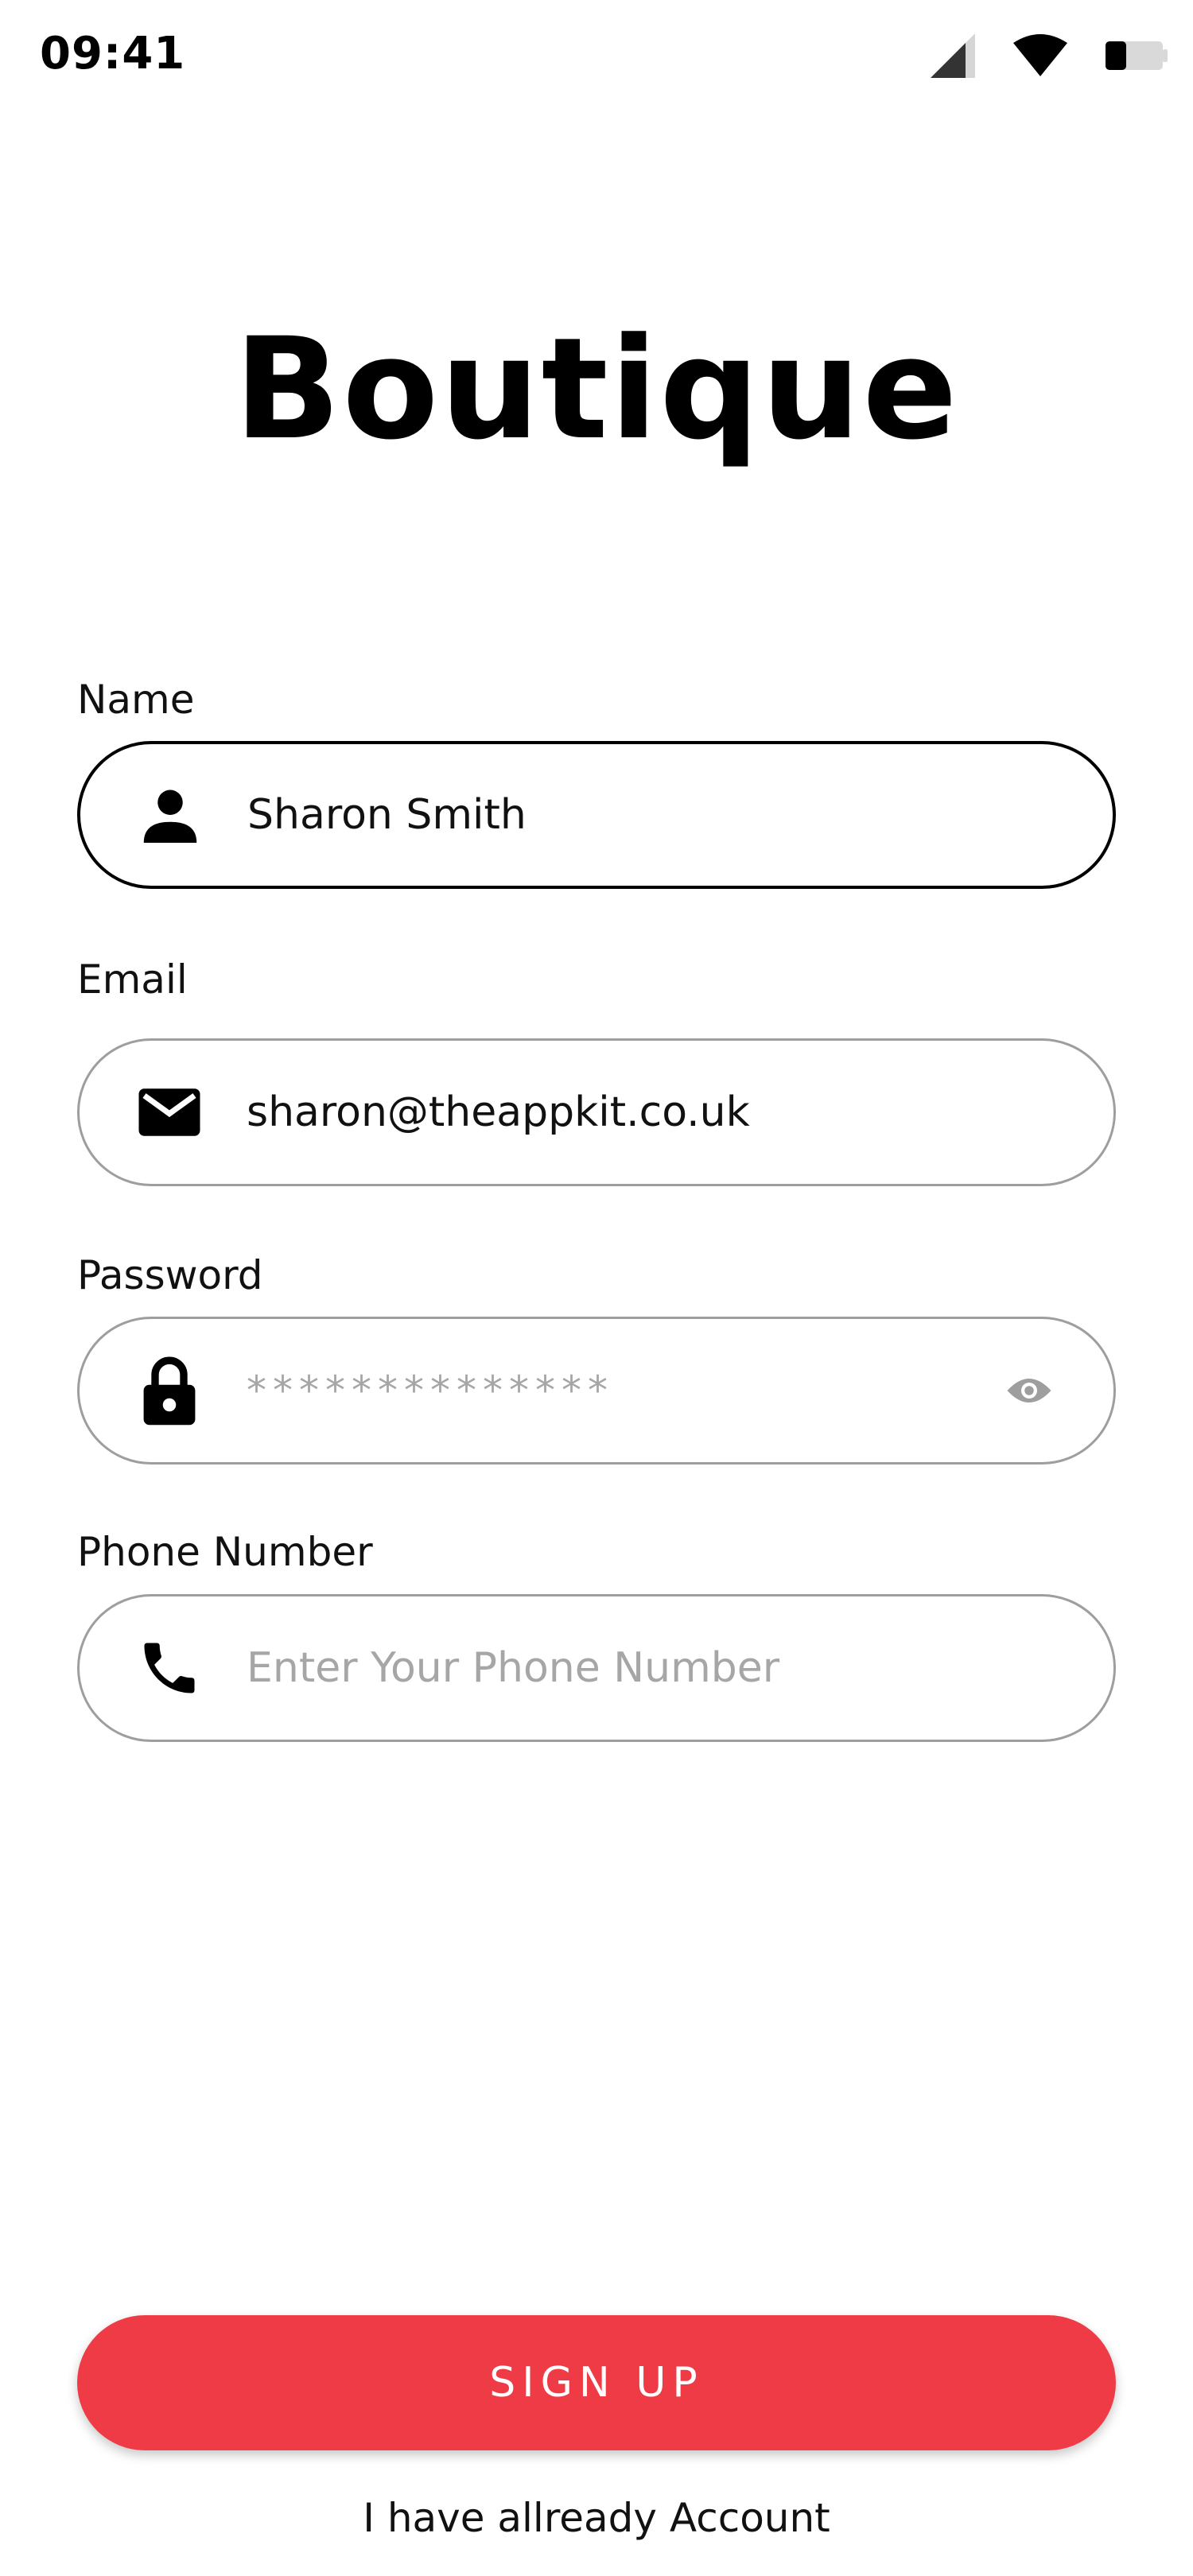 The height and width of the screenshot is (2576, 1193). I want to click on name-field: Sharon Smith, so click(596, 815).